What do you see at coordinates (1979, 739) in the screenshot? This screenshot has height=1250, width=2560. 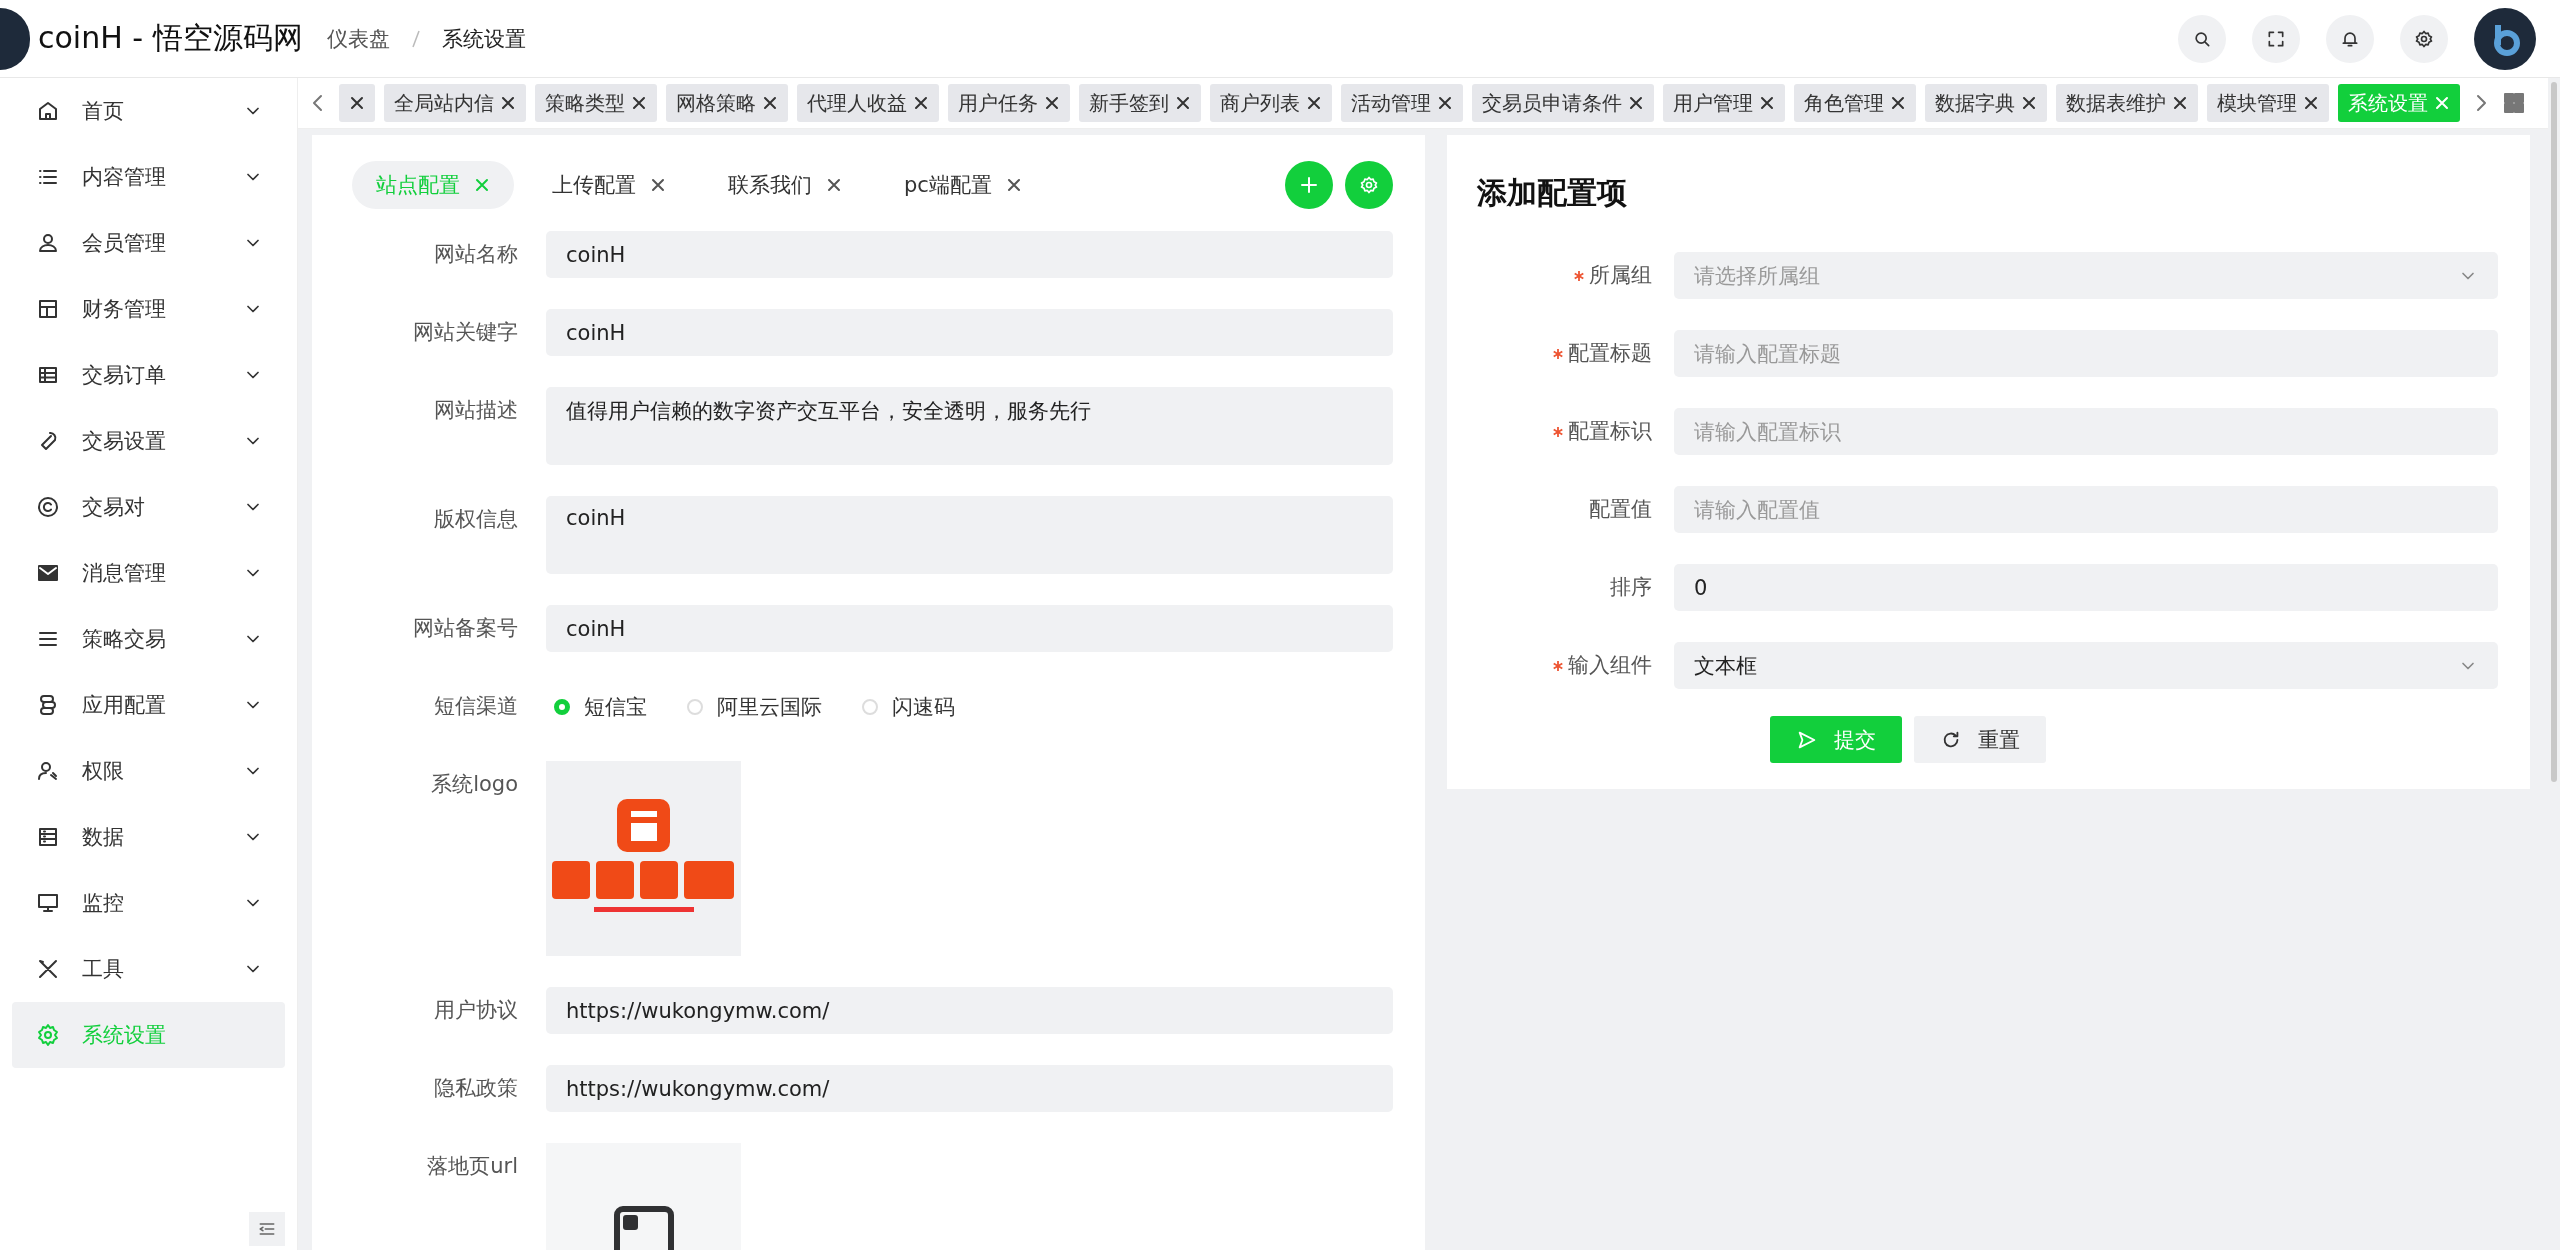 I see `reset-button: 重置` at bounding box center [1979, 739].